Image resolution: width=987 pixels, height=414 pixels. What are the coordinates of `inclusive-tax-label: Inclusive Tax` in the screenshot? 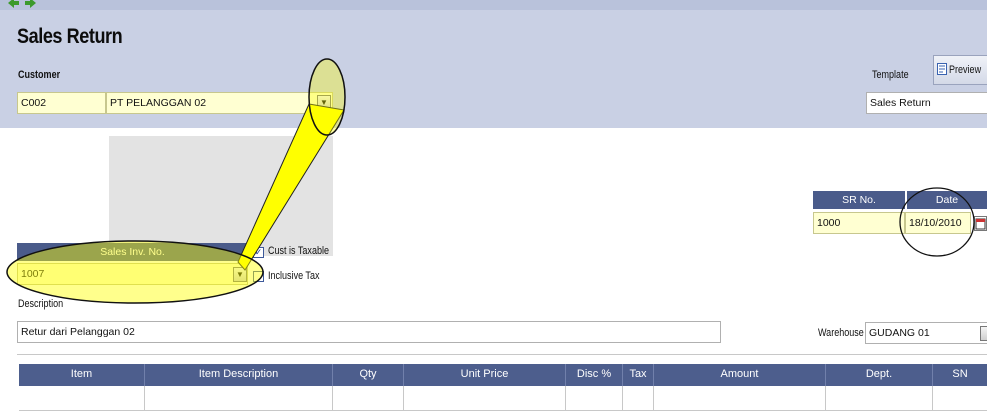 It's located at (294, 276).